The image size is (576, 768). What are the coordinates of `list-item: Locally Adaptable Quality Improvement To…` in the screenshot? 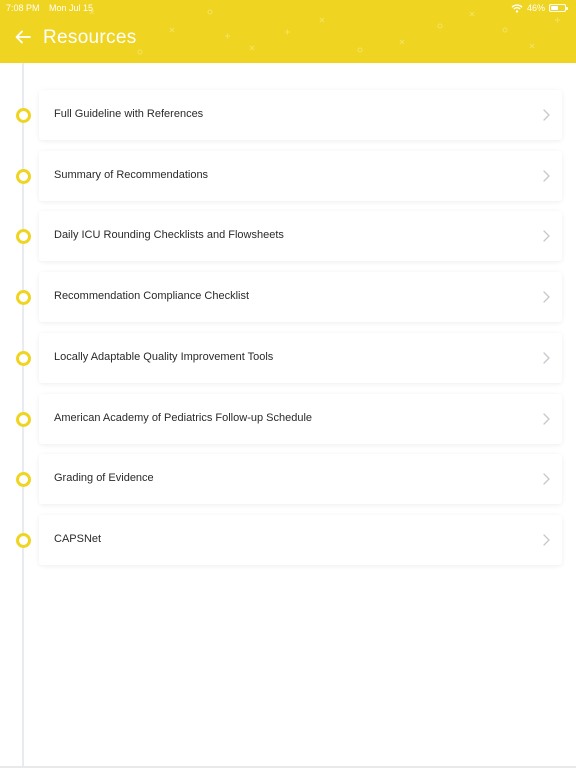 It's located at (288, 358).